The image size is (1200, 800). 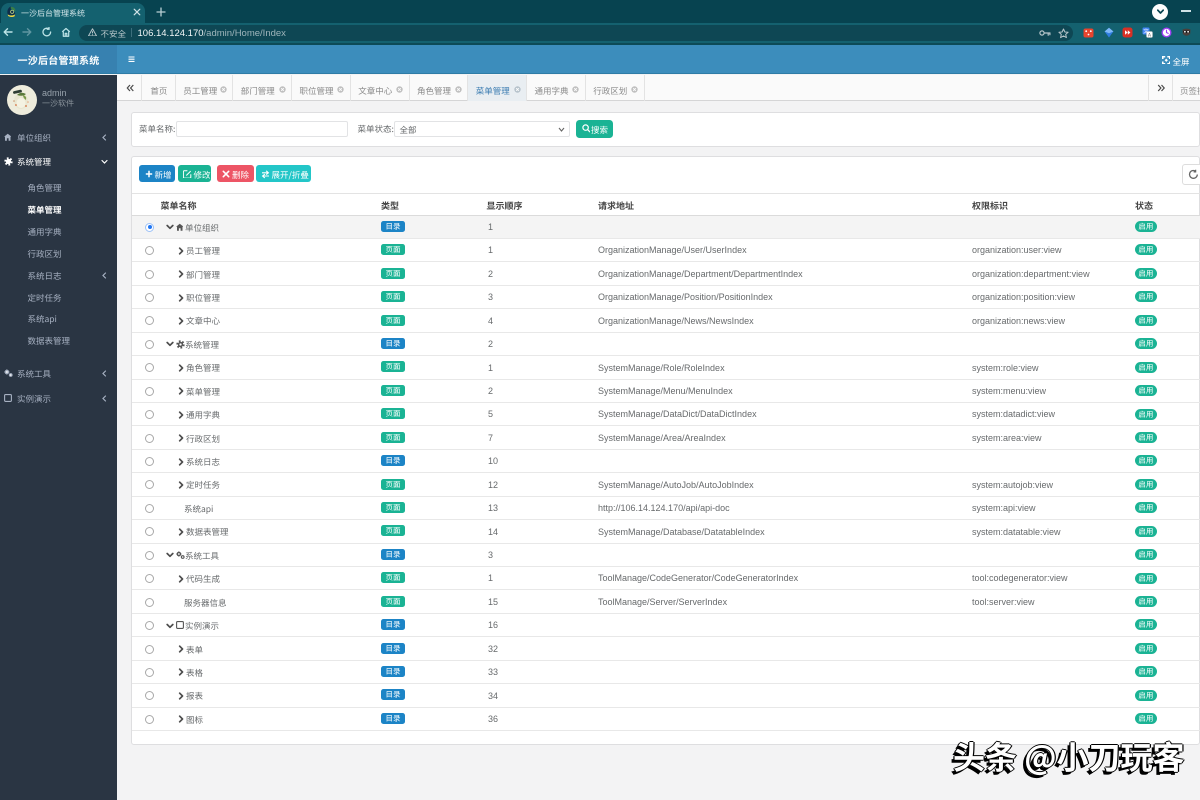 What do you see at coordinates (1149, 34) in the screenshot?
I see `svg-text: A` at bounding box center [1149, 34].